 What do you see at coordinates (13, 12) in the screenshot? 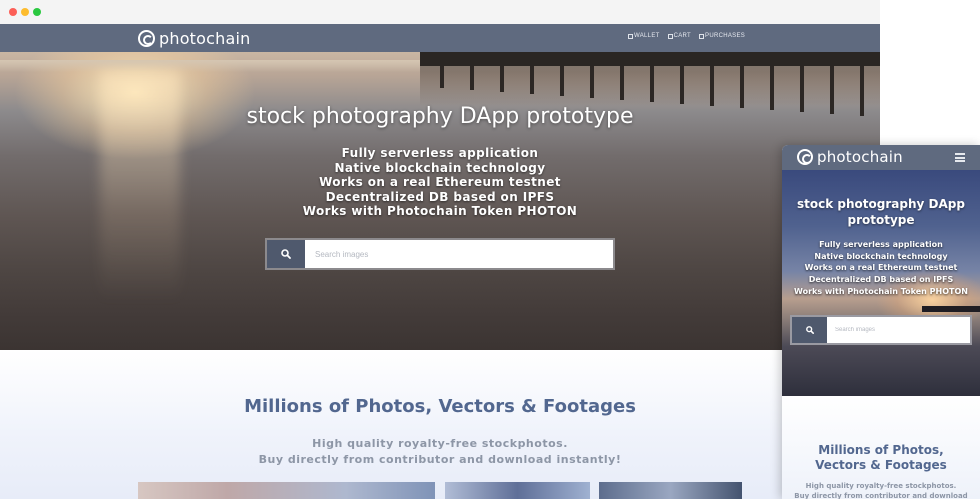
I see `close-window-button` at bounding box center [13, 12].